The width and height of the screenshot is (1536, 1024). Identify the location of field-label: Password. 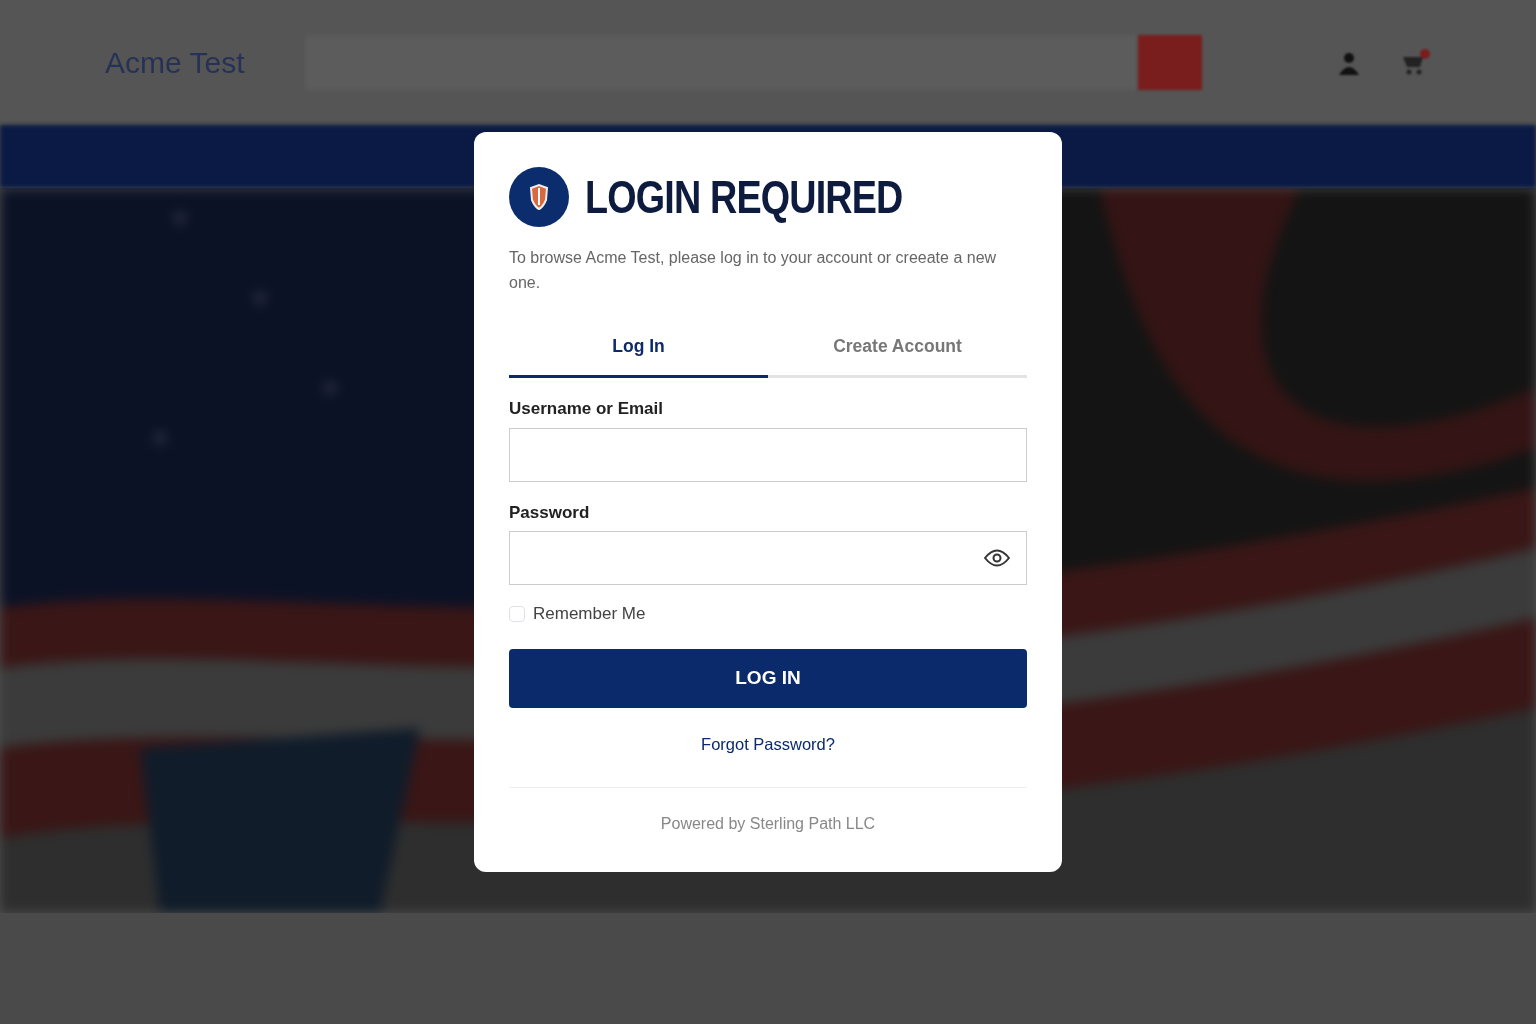
(550, 512).